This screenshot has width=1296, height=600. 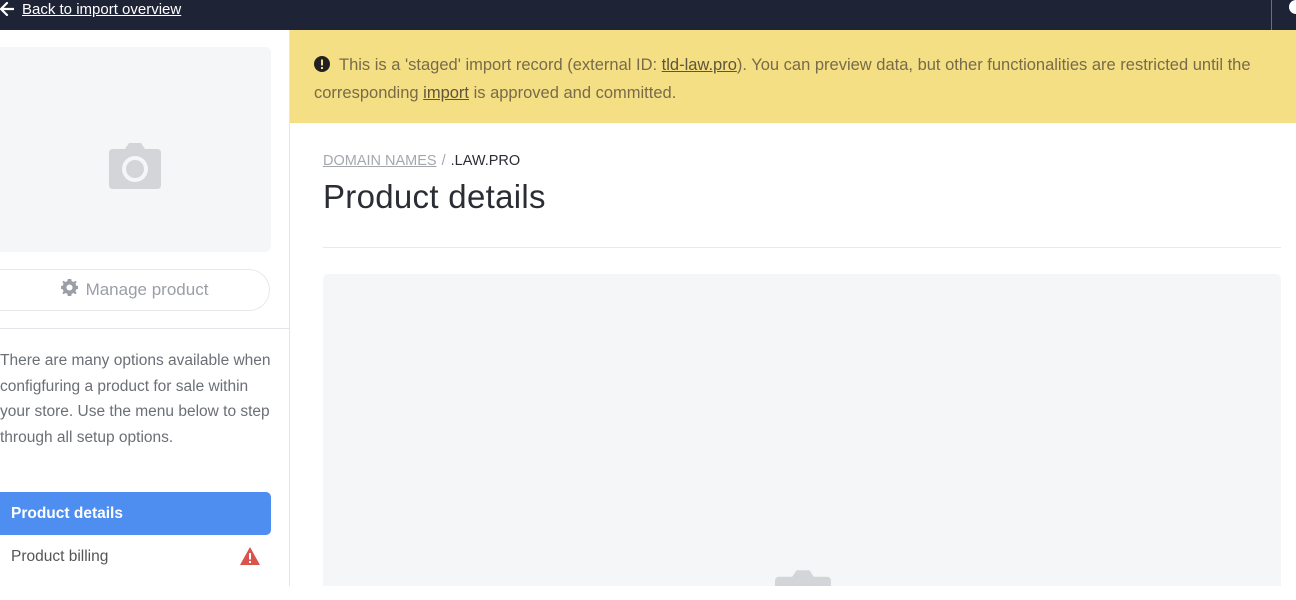 What do you see at coordinates (135, 556) in the screenshot?
I see `sidebar-item-product-billing: Product billing` at bounding box center [135, 556].